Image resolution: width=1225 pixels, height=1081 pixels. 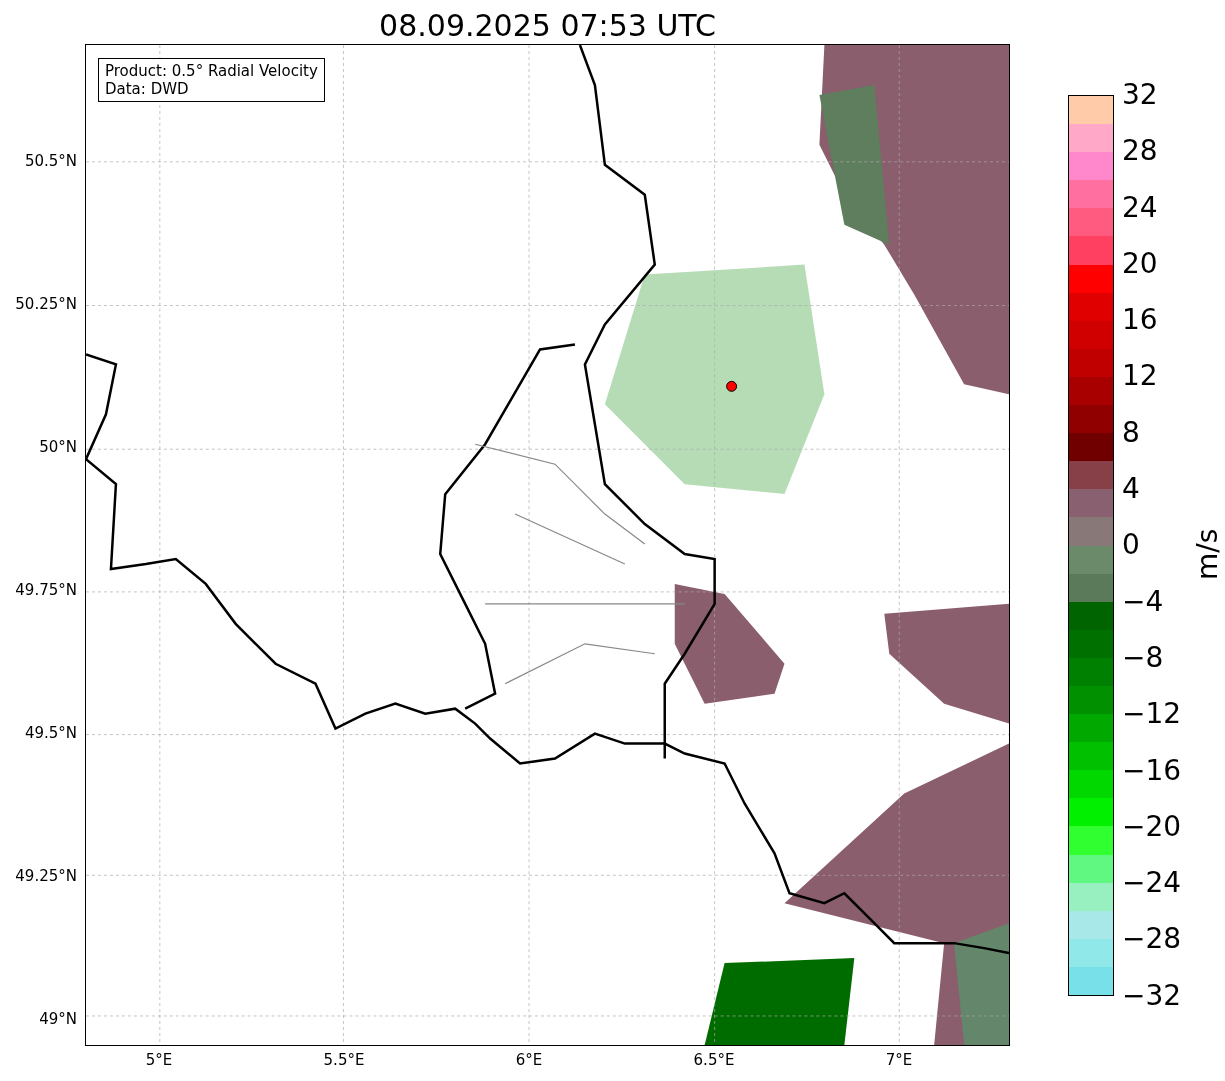 What do you see at coordinates (1151, 770) in the screenshot?
I see `colorbar-tick-label: −16` at bounding box center [1151, 770].